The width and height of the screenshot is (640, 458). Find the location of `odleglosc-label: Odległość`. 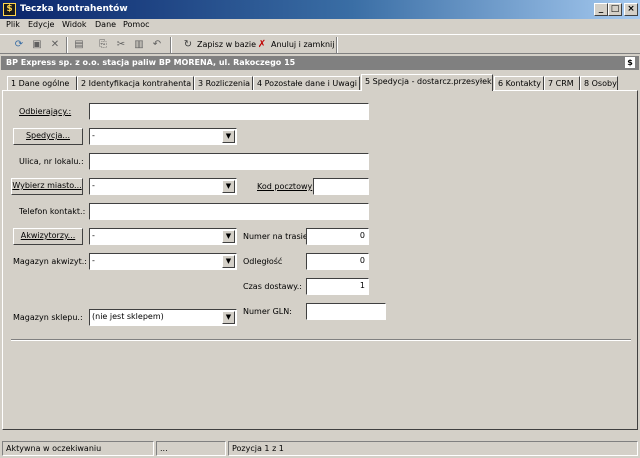

odleglosc-label: Odległość is located at coordinates (263, 261).